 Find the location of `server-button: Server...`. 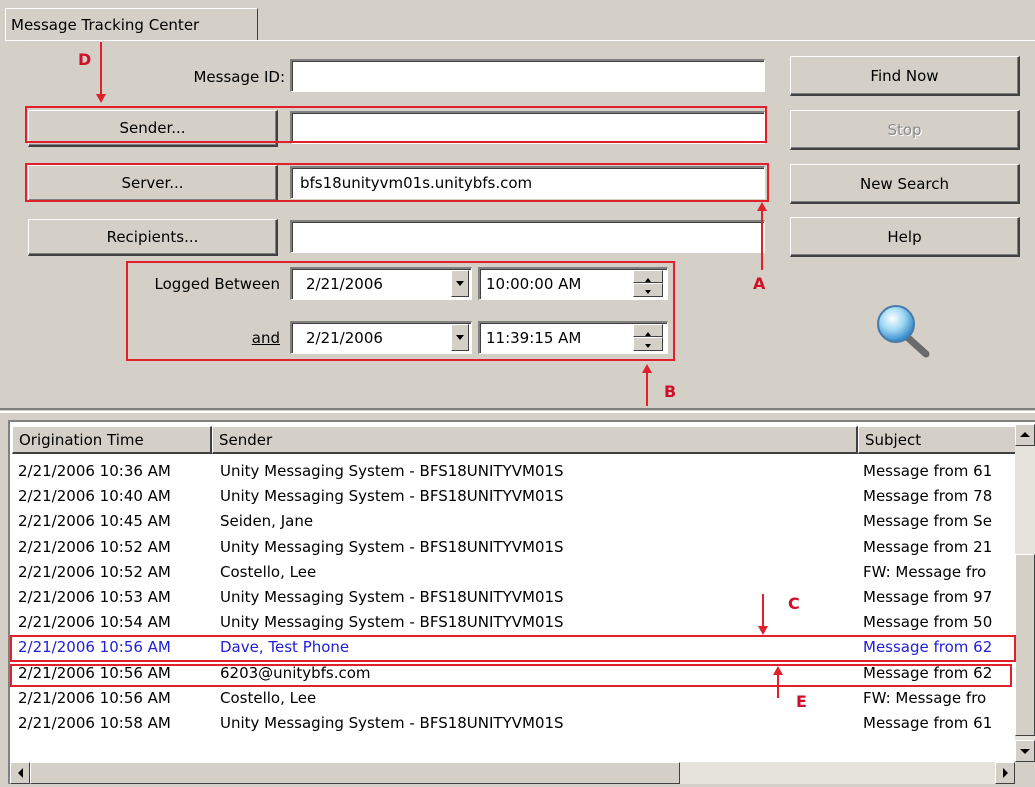

server-button: Server... is located at coordinates (153, 183).